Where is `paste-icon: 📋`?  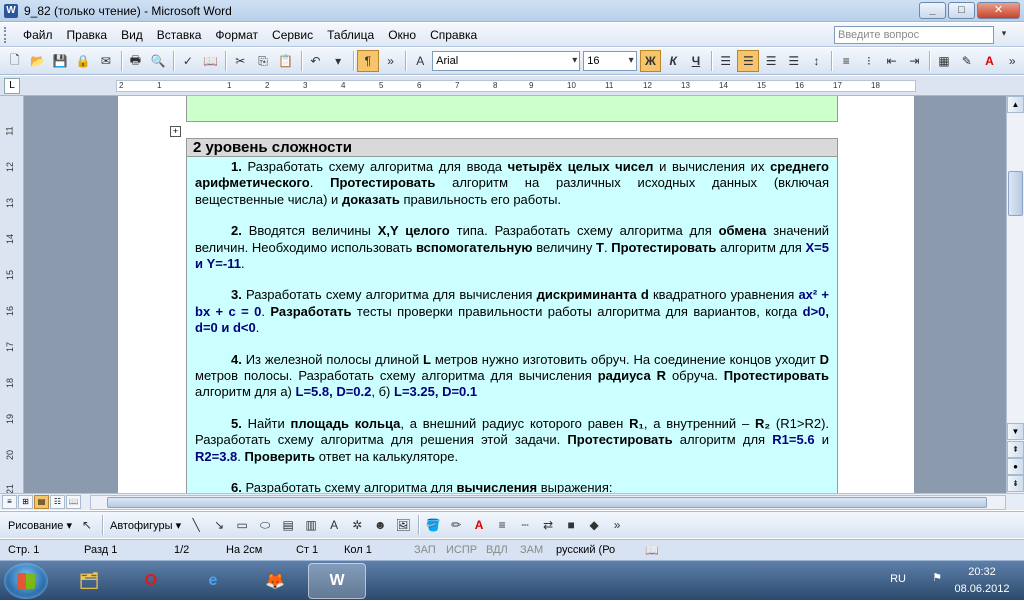 paste-icon: 📋 is located at coordinates (286, 61).